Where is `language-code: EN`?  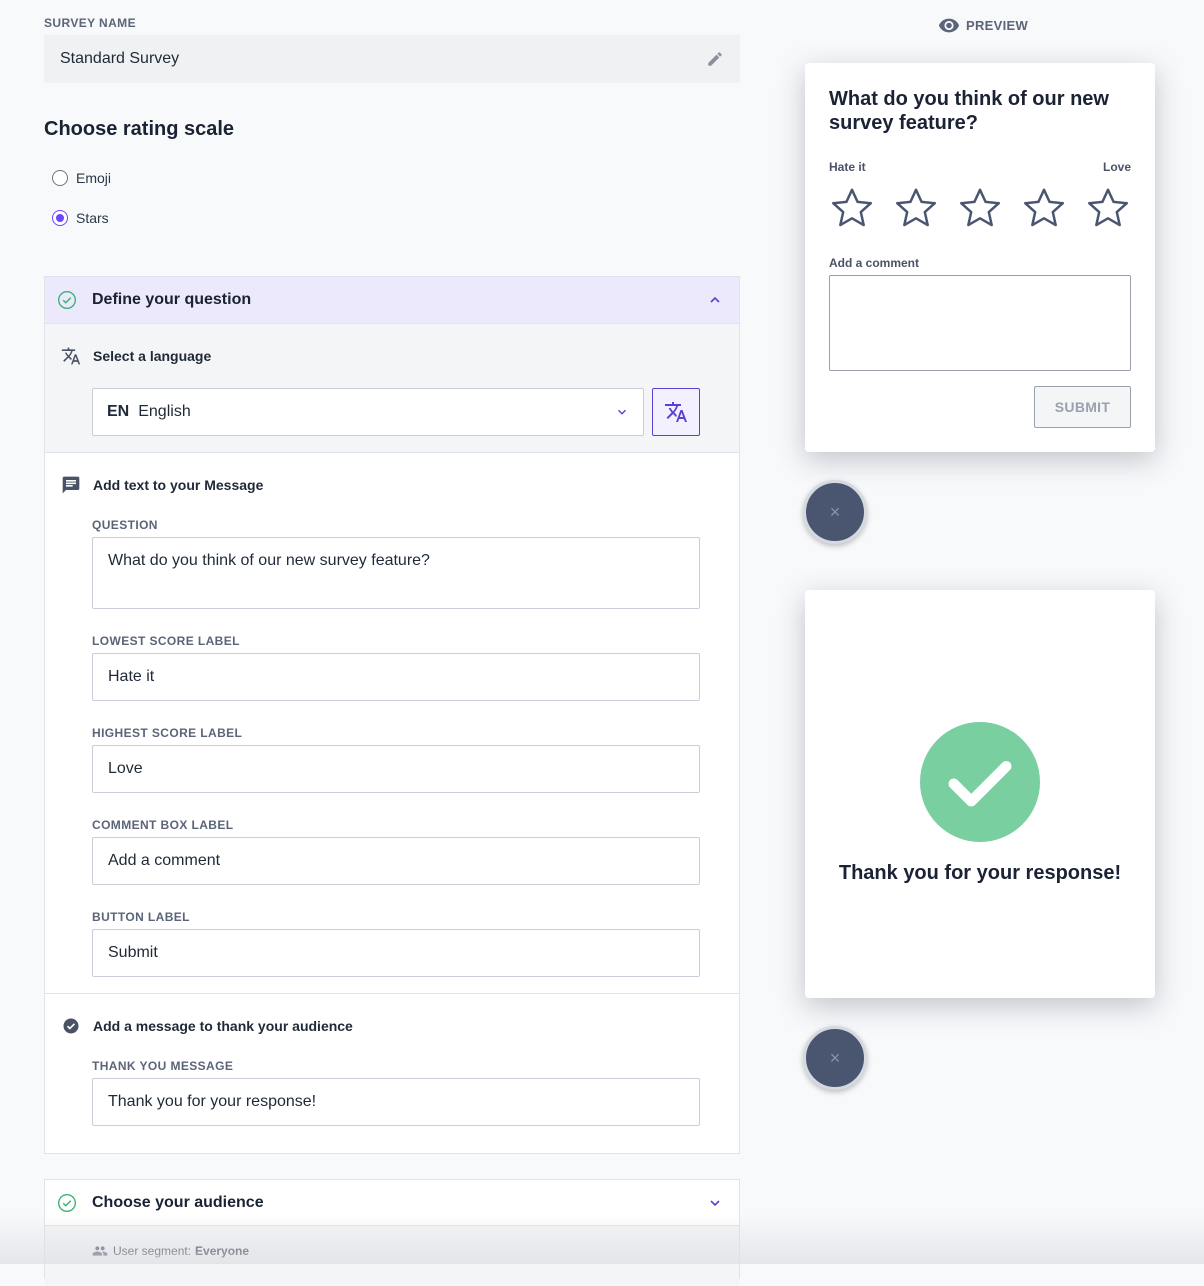 language-code: EN is located at coordinates (118, 411).